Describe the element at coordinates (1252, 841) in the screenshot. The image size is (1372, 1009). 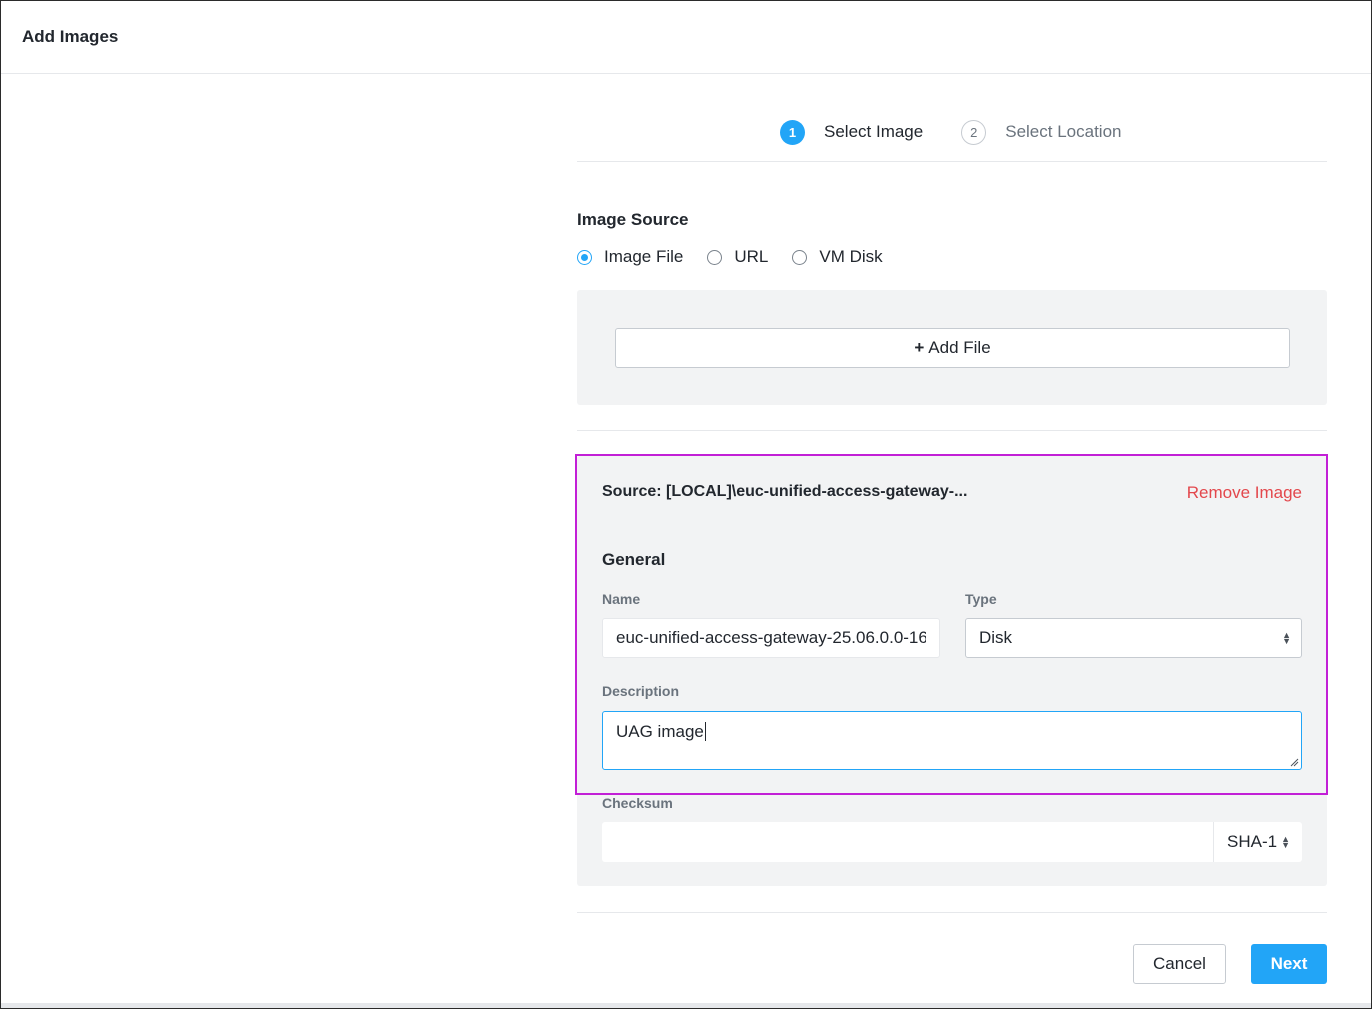
I see `checksum-algorithm-value: SHA-1` at that location.